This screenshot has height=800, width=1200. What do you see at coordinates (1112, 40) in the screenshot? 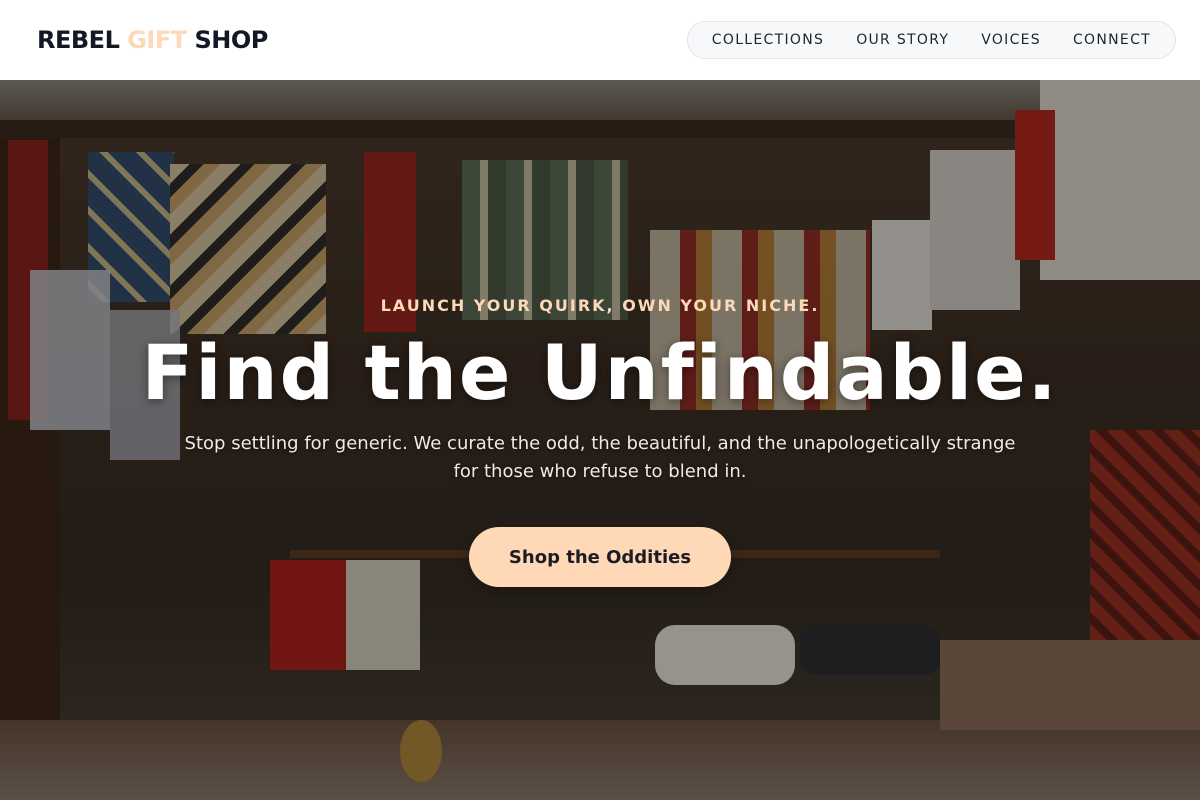
I see `nav-link-connect: CONNECT` at bounding box center [1112, 40].